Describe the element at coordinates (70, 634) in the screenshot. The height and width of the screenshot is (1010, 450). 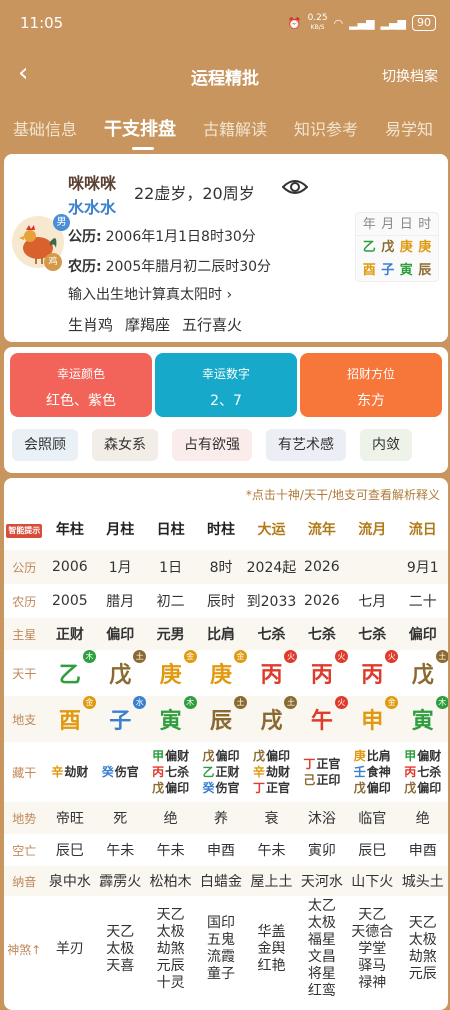
I see `star-cell: 正财` at that location.